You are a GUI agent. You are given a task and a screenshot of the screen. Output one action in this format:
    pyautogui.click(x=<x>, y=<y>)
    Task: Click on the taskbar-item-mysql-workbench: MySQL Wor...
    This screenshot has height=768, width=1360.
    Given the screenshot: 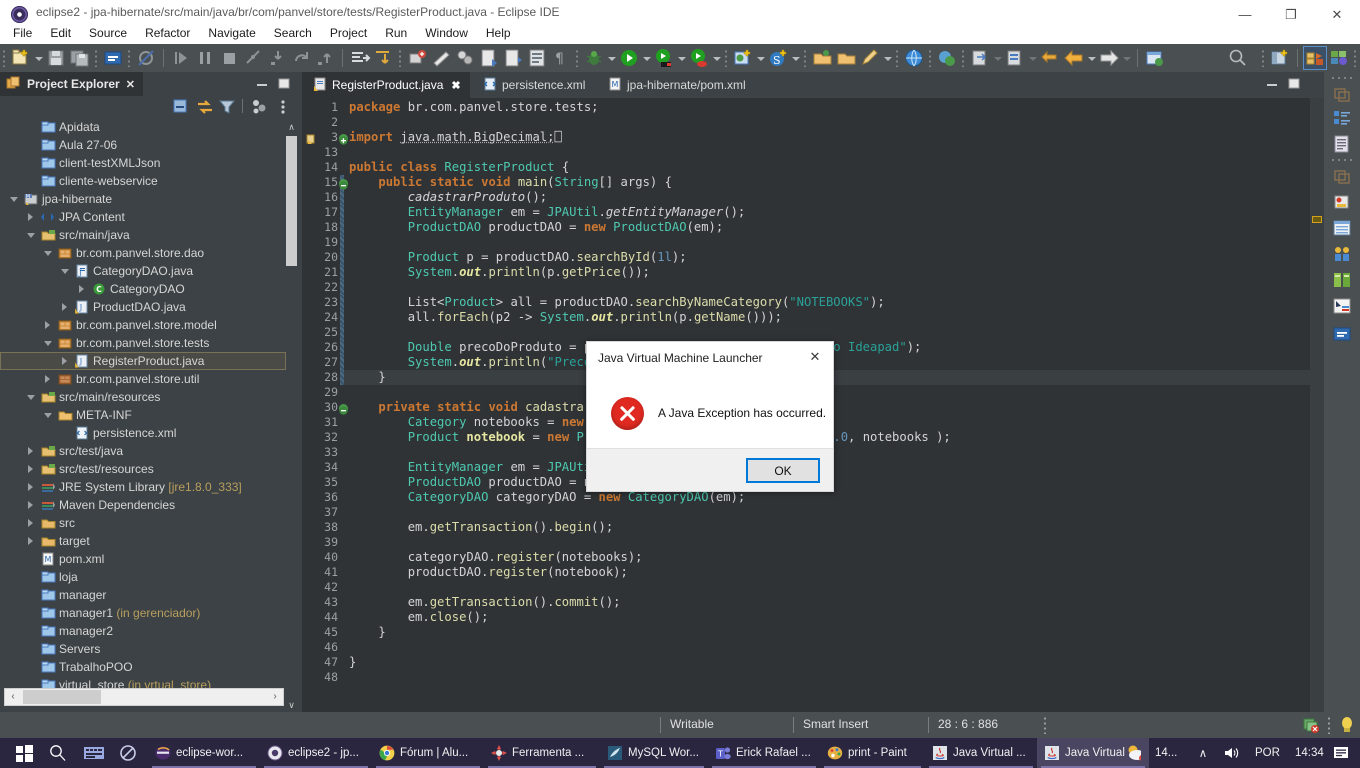 What is the action you would take?
    pyautogui.click(x=654, y=753)
    